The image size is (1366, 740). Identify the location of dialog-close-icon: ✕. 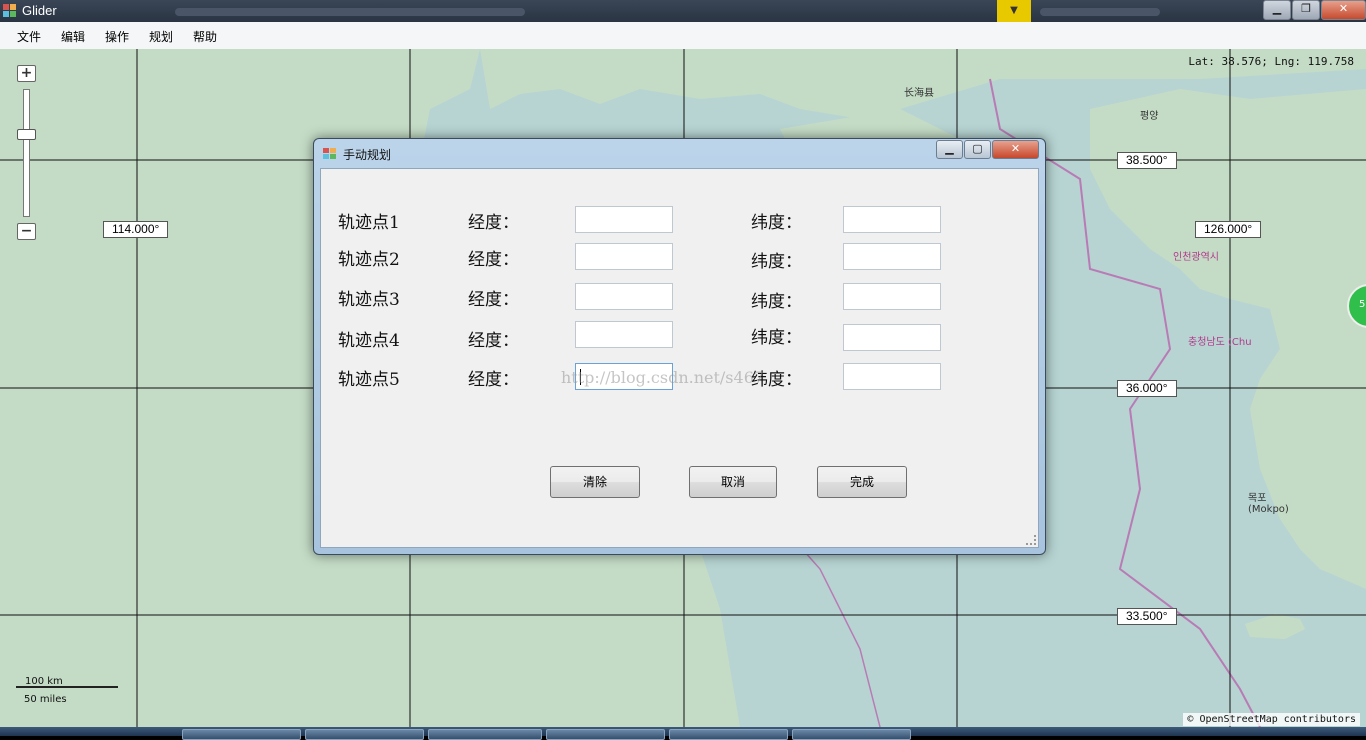
(1015, 149).